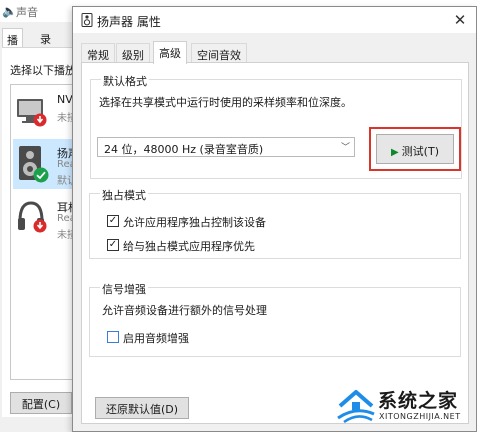 Image resolution: width=477 pixels, height=432 pixels. What do you see at coordinates (142, 408) in the screenshot?
I see `restore-defaults-button: 还原默认值(D)` at bounding box center [142, 408].